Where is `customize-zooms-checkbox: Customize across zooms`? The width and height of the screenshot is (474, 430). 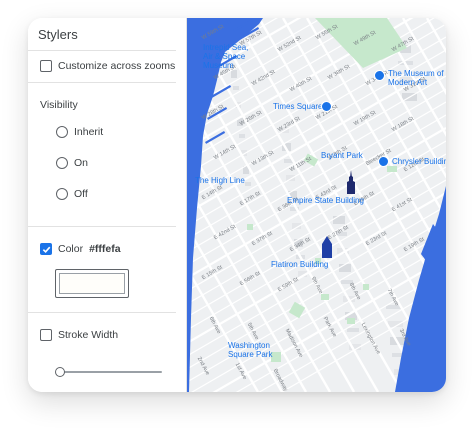 customize-zooms-checkbox: Customize across zooms is located at coordinates (107, 66).